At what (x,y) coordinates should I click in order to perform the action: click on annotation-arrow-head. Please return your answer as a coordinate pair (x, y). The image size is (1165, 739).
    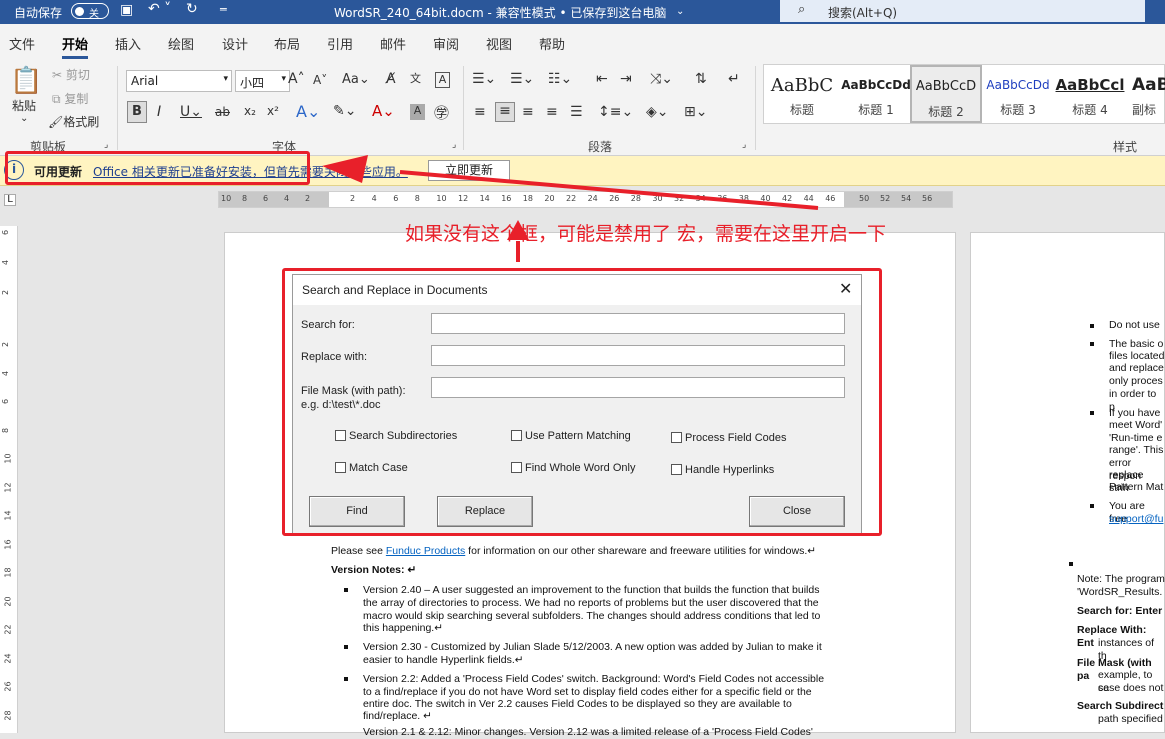
    Looking at the image, I should click on (345, 169).